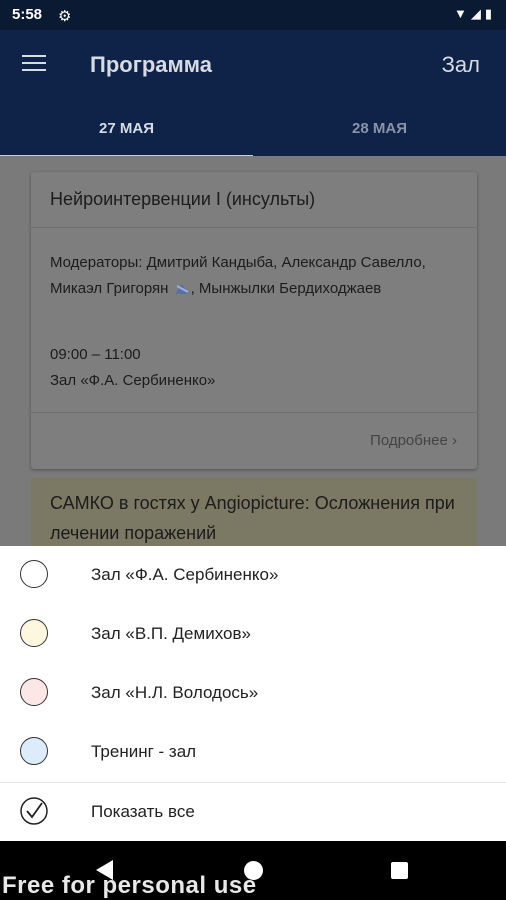  I want to click on show-all-label: Показать все, so click(143, 811).